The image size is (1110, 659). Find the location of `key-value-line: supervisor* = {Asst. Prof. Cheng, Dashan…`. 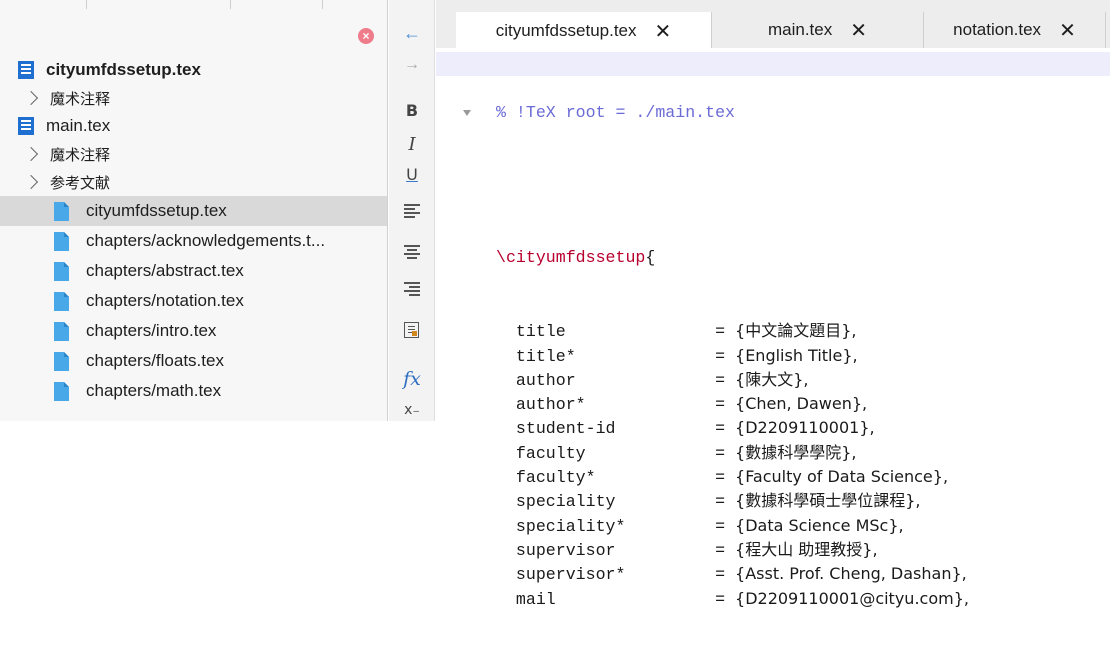

key-value-line: supervisor* = {Asst. Prof. Cheng, Dashan… is located at coordinates (741, 574).